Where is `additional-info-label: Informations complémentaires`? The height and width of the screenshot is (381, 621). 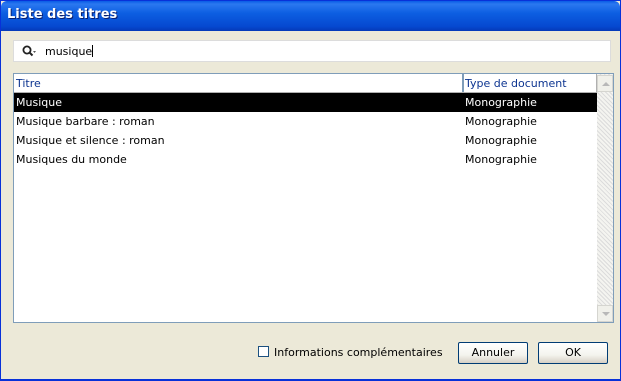 additional-info-label: Informations complémentaires is located at coordinates (358, 352).